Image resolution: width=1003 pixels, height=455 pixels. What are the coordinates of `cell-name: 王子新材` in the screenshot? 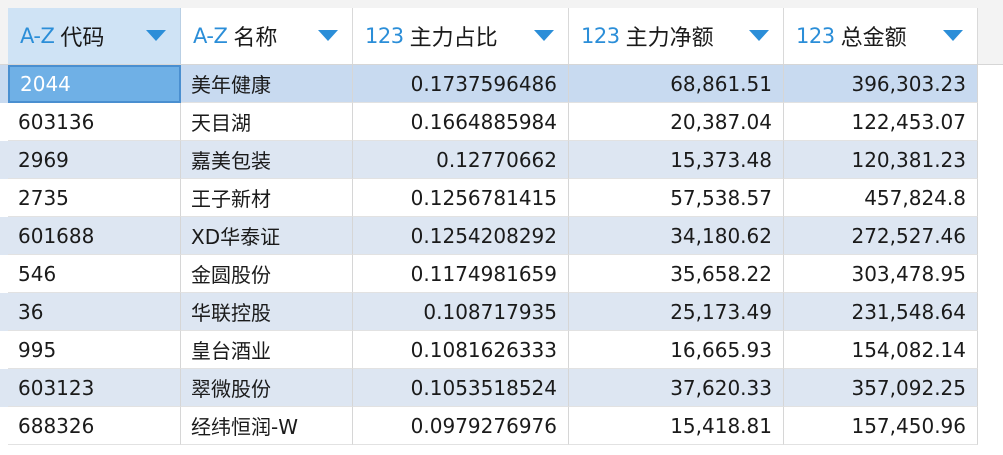 It's located at (267, 198).